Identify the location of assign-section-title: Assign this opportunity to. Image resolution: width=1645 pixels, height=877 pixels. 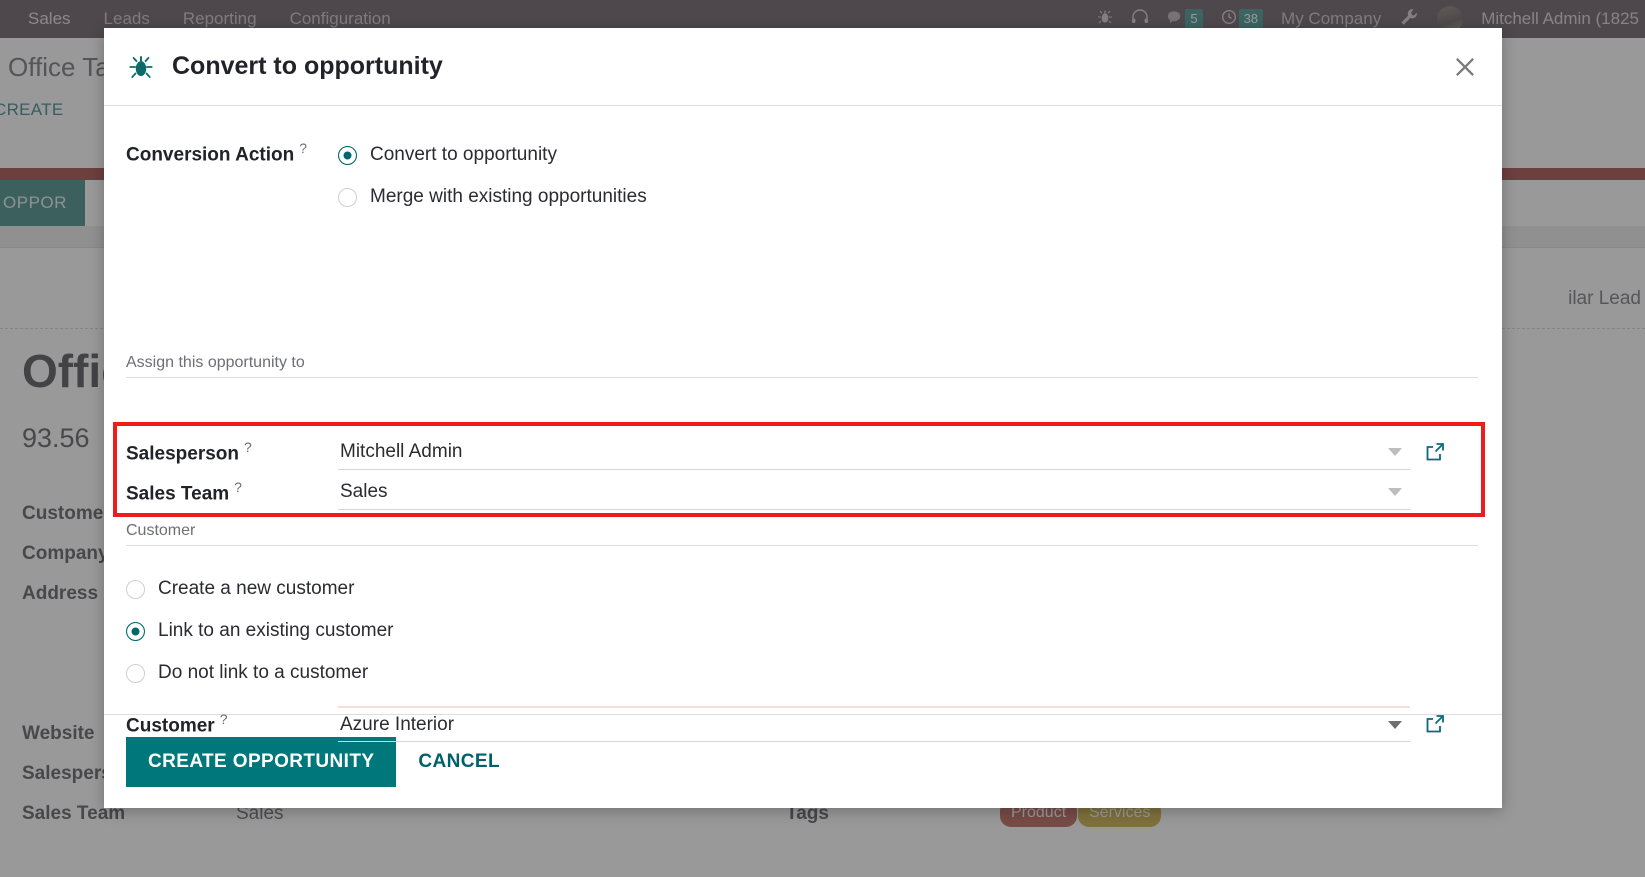
(215, 362).